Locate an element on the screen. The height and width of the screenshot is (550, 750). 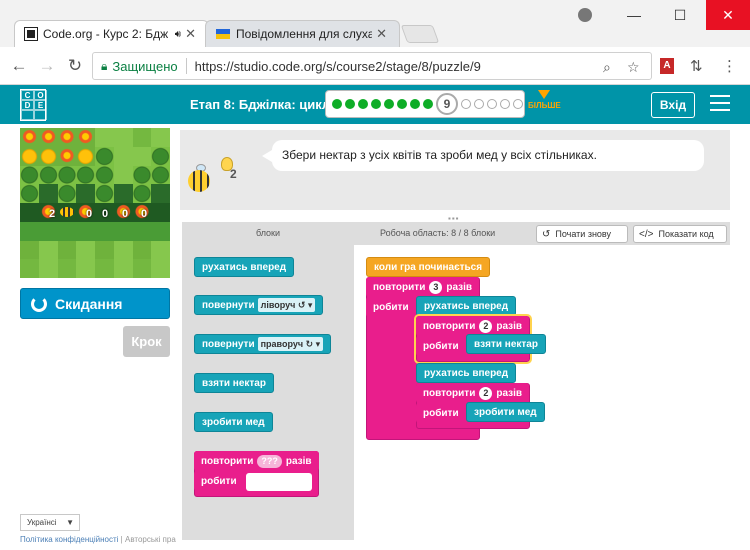
maximize-icon: ☐ is located at coordinates (680, 15).